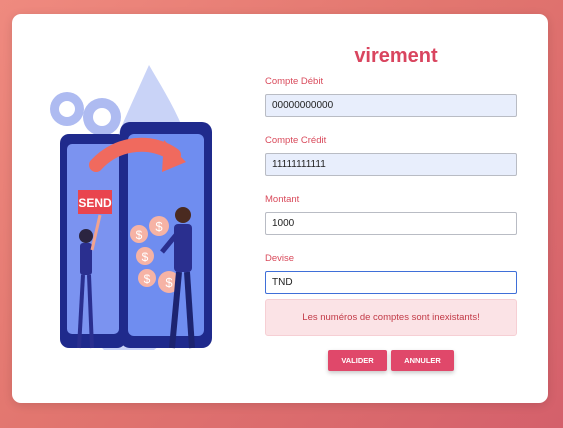 The height and width of the screenshot is (428, 563). What do you see at coordinates (95, 203) in the screenshot?
I see `send-sign-text: SEND` at bounding box center [95, 203].